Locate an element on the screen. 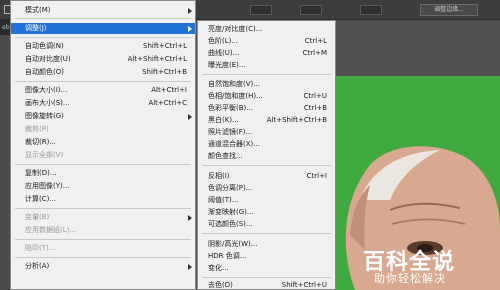 Image resolution: width=500 pixels, height=290 pixels. menu-item-shortcut: Alt+Ctrl+I is located at coordinates (169, 90).